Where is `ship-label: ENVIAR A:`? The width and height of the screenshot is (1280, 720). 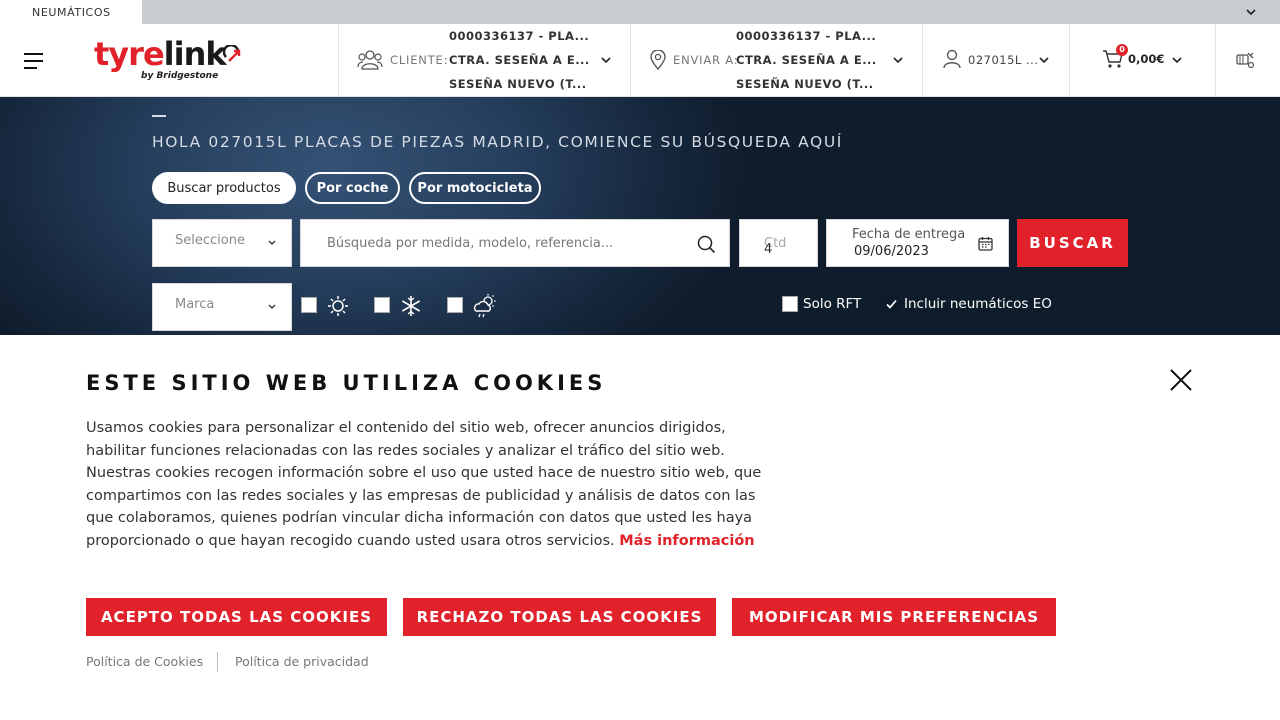 ship-label: ENVIAR A: is located at coordinates (706, 60).